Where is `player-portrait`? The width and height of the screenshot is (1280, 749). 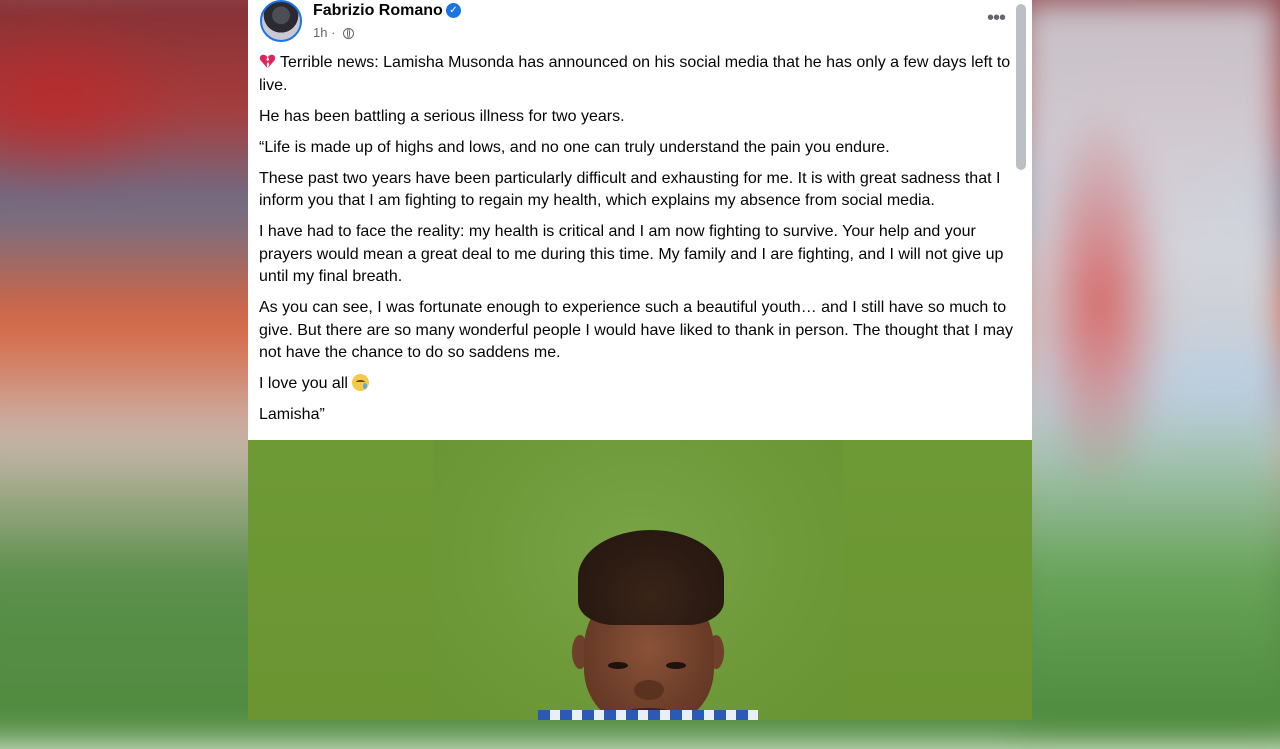 player-portrait is located at coordinates (648, 625).